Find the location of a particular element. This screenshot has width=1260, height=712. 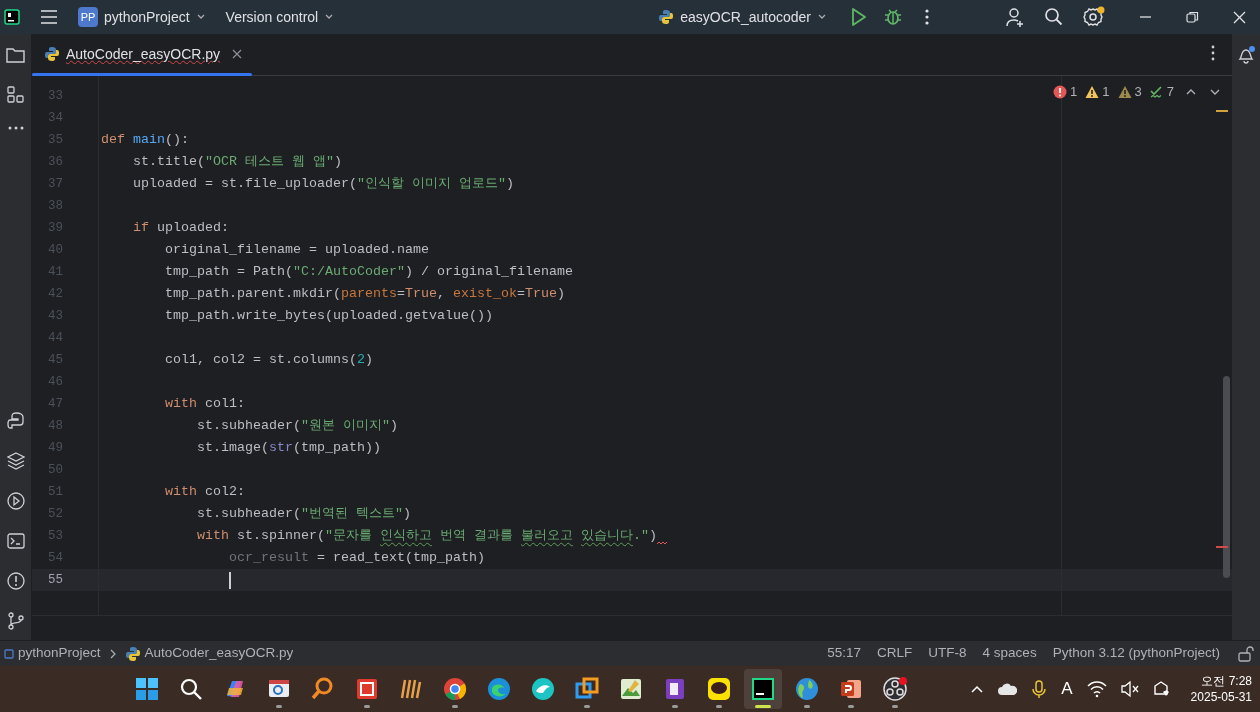

code-line: original_filename = uploaded.name is located at coordinates (297, 250).